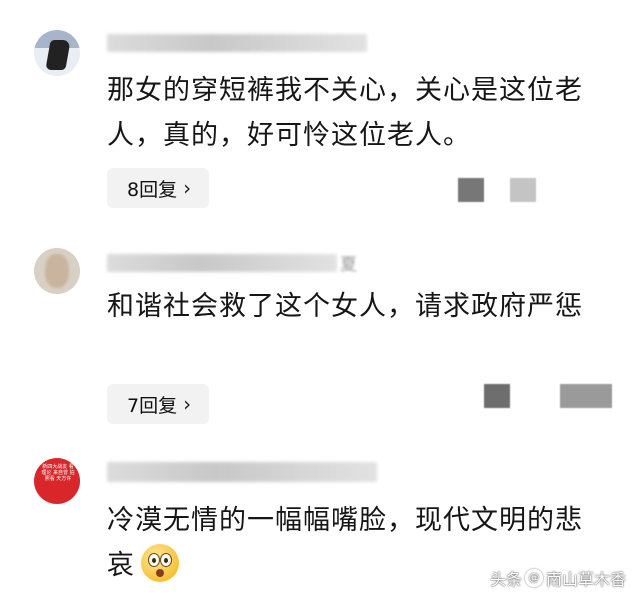 The image size is (640, 602). I want to click on avatar-face, so click(57, 271).